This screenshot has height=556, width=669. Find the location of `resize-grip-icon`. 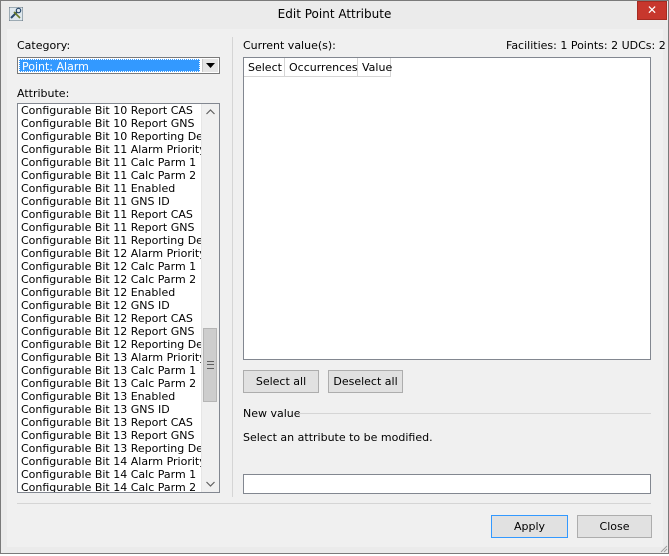

resize-grip-icon is located at coordinates (663, 548).